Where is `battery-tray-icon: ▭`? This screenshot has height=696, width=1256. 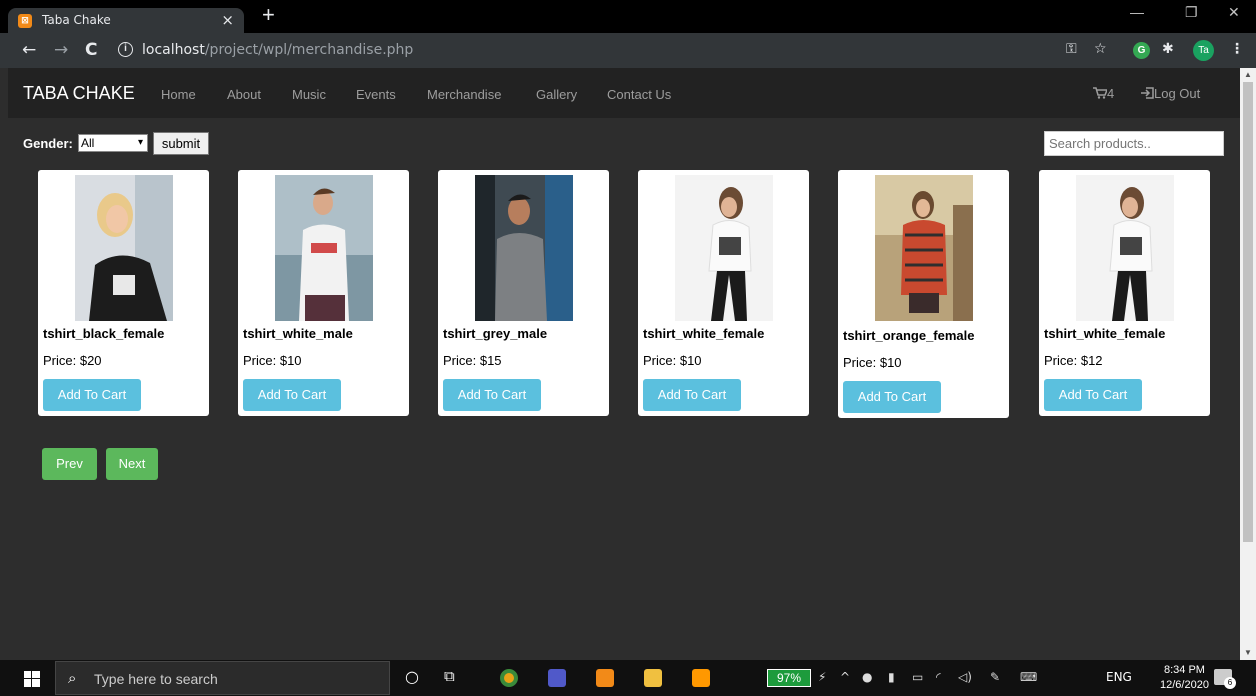 battery-tray-icon: ▭ is located at coordinates (917, 677).